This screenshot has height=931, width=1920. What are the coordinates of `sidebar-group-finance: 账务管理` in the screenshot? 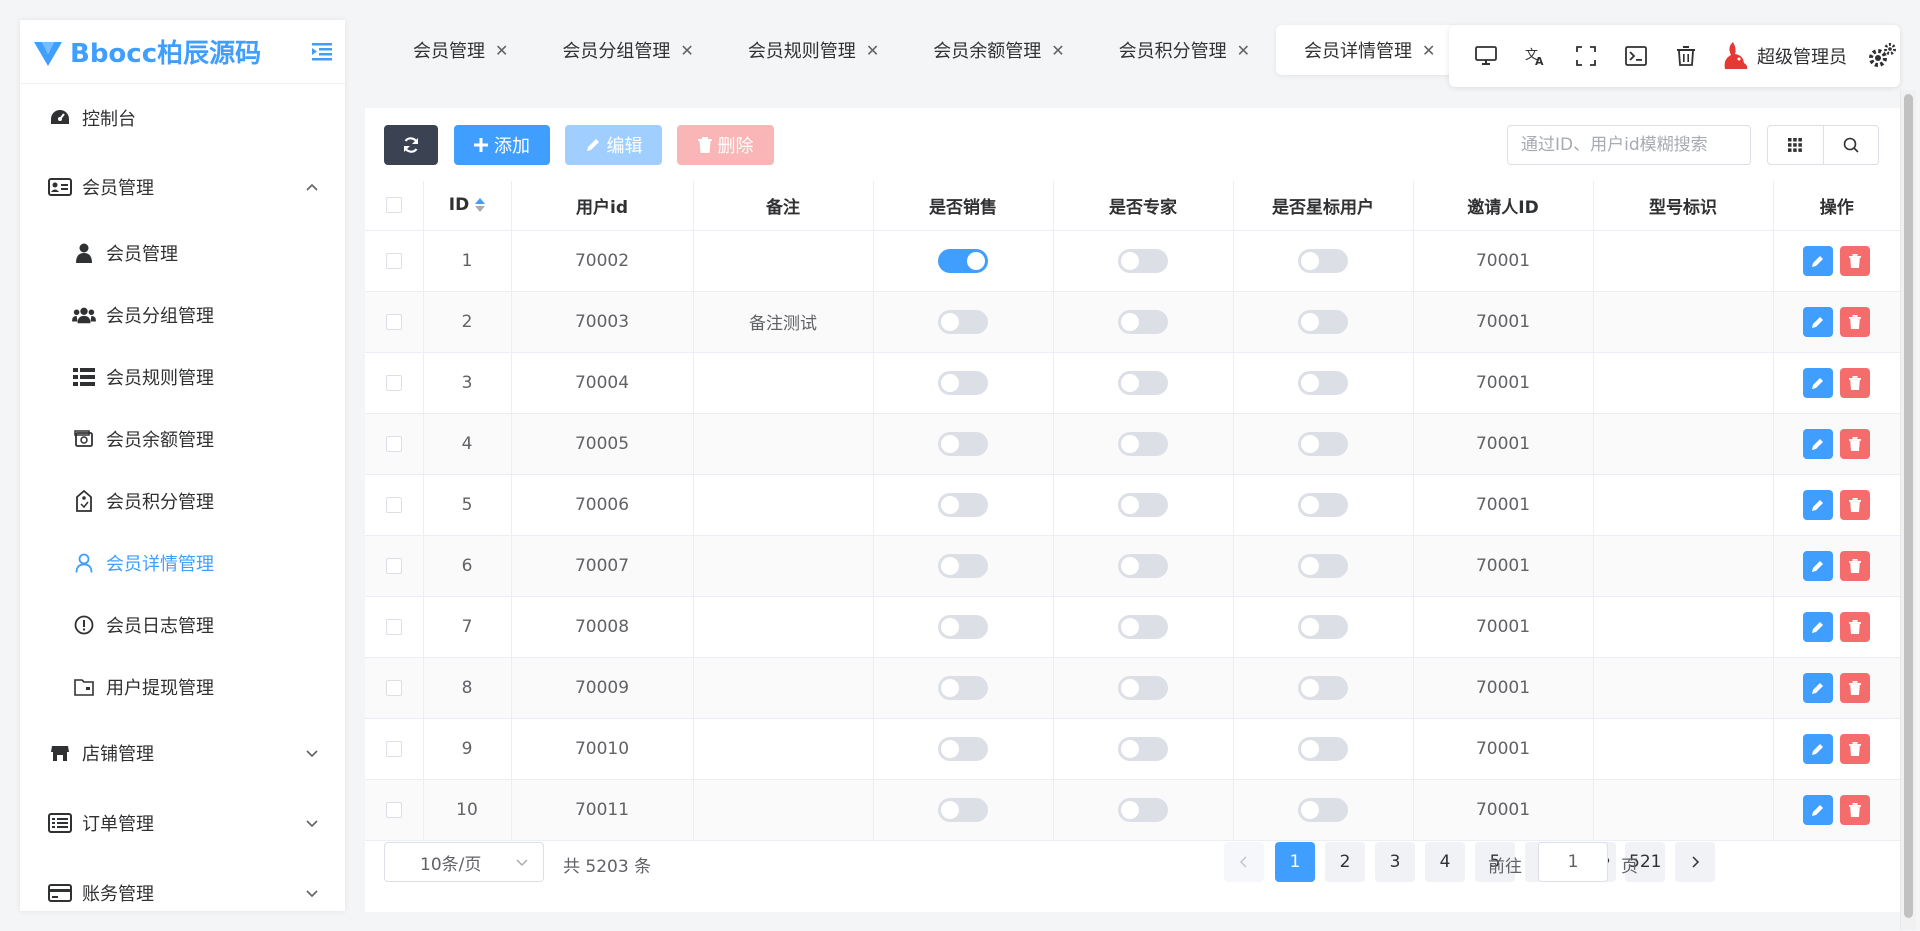 It's located at (182, 884).